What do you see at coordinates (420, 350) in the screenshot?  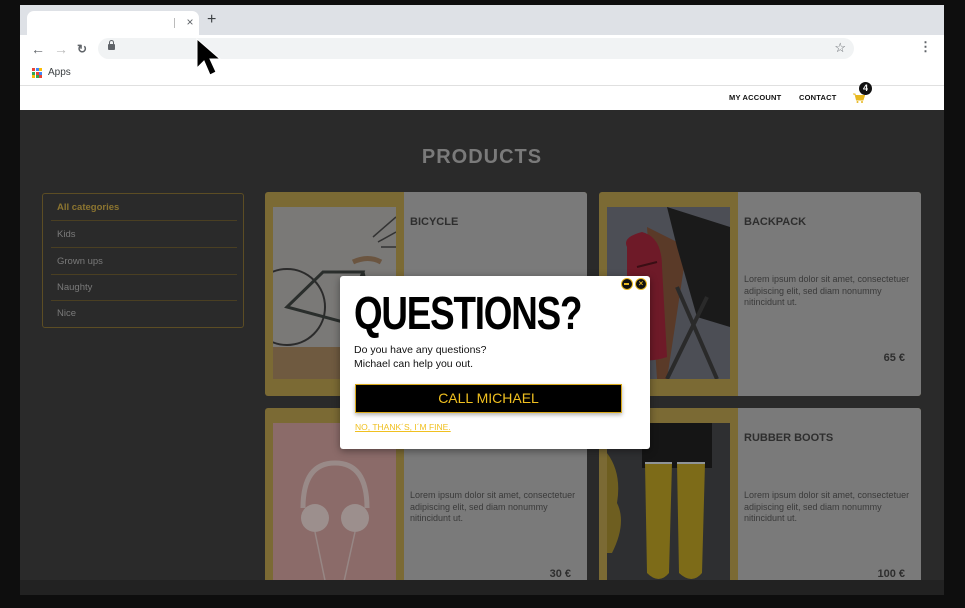 I see `modal-text-line-1: Do you have any questions?` at bounding box center [420, 350].